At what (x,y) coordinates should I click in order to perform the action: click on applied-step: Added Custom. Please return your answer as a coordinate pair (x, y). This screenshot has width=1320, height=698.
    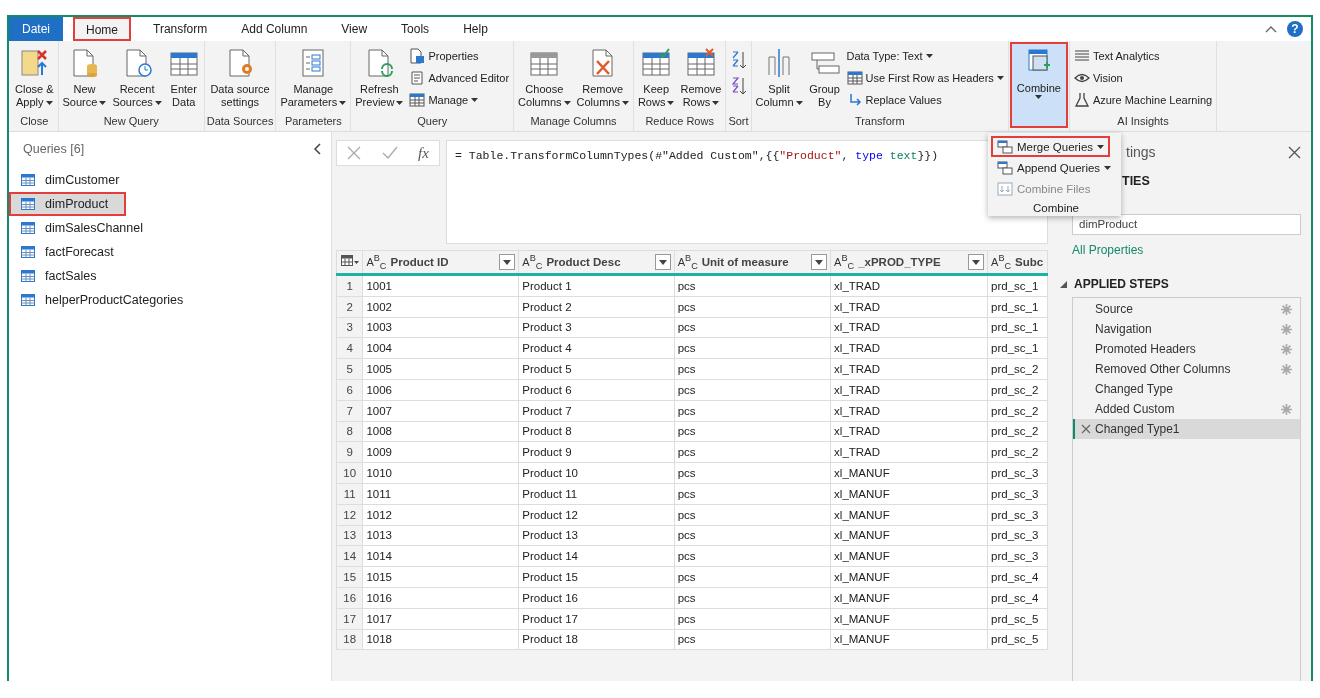
    Looking at the image, I should click on (1186, 409).